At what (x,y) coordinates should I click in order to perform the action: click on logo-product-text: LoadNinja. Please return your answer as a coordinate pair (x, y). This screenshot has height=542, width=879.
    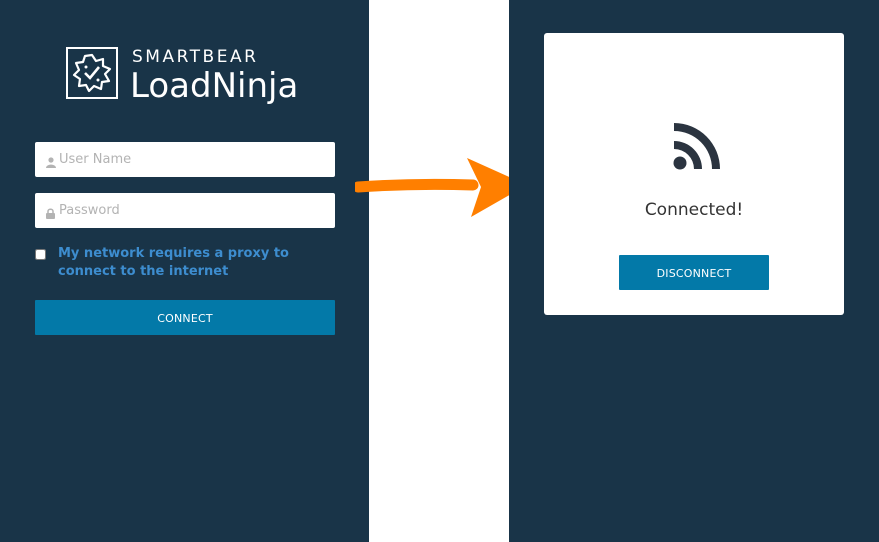
    Looking at the image, I should click on (214, 86).